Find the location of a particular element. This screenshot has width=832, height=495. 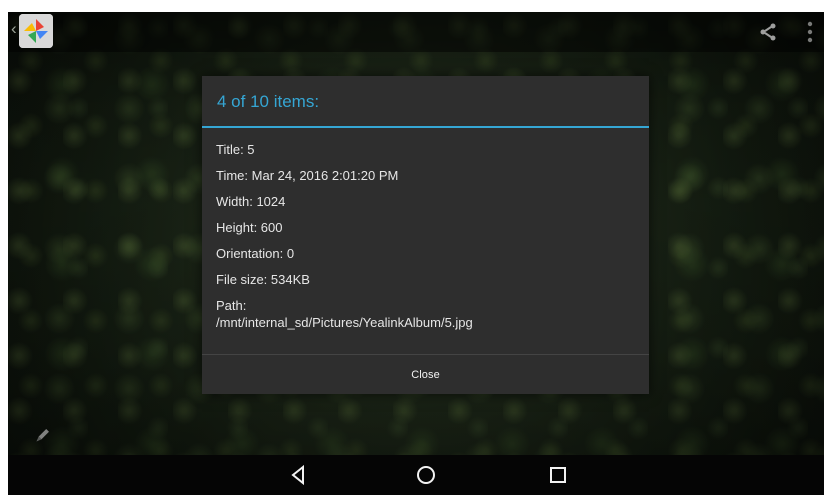

detail-orientation: Orientation: 0 is located at coordinates (255, 253).